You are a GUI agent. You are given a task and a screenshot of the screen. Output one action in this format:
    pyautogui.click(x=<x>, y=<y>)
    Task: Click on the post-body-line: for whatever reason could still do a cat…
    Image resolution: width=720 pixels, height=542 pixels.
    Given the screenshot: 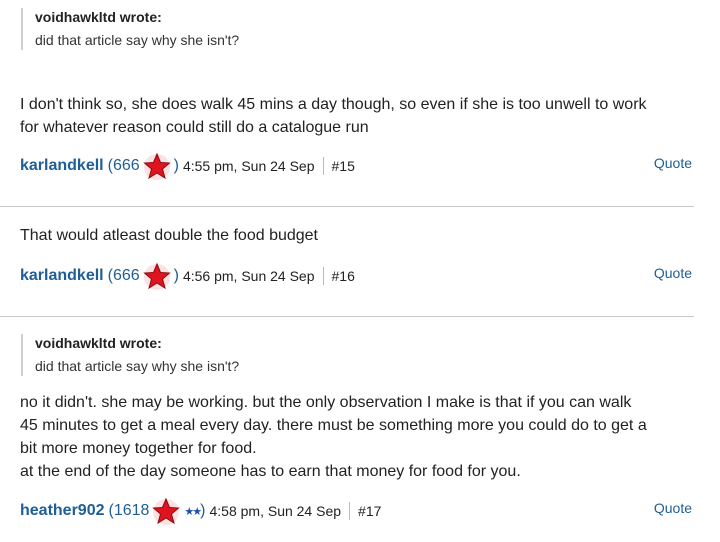 What is the action you would take?
    pyautogui.click(x=194, y=127)
    